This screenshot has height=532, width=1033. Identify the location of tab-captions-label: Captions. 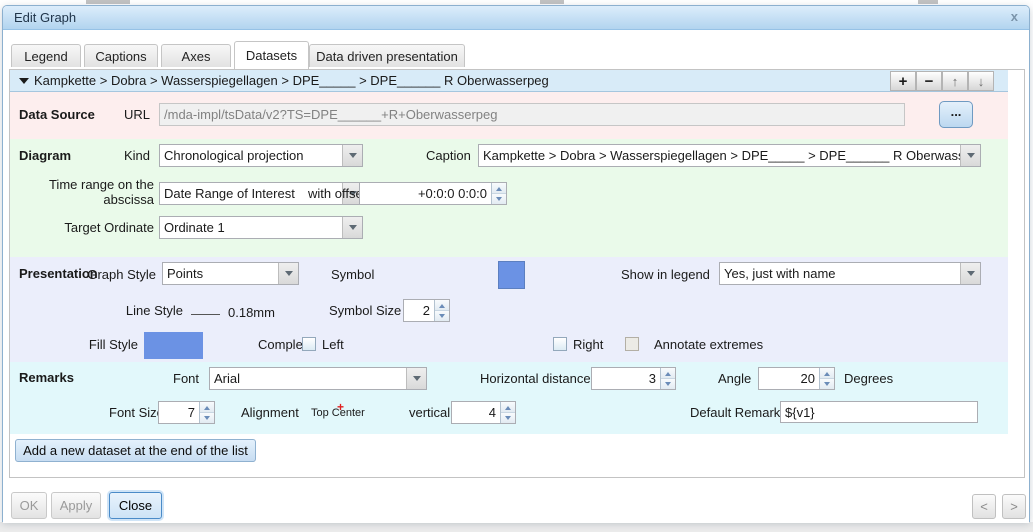
(121, 56).